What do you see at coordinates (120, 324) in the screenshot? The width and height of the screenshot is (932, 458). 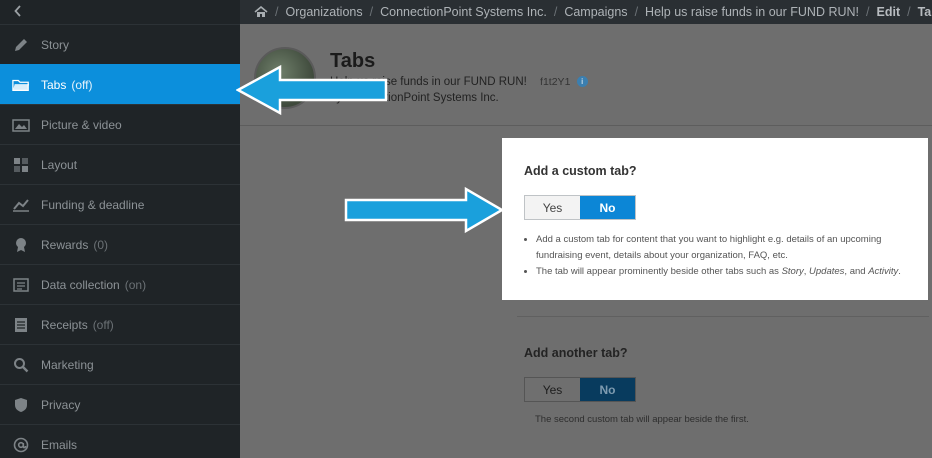 I see `sidebar-item-receipts: Receipts (off)` at bounding box center [120, 324].